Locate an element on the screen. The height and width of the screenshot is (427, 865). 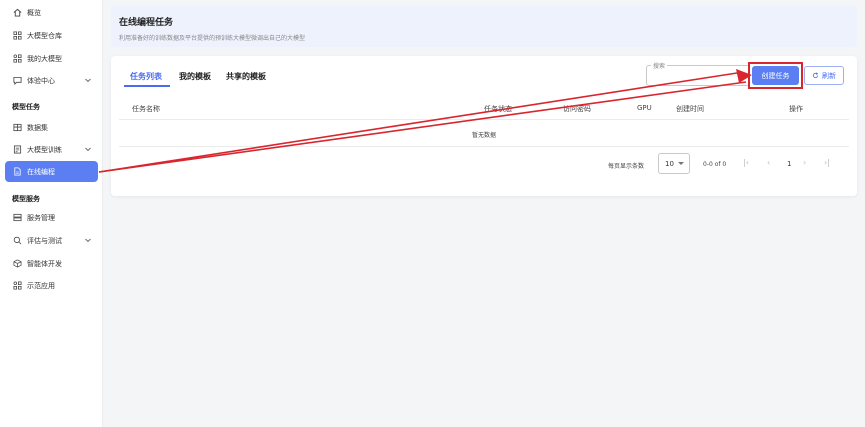
caret-down-icon is located at coordinates (681, 163).